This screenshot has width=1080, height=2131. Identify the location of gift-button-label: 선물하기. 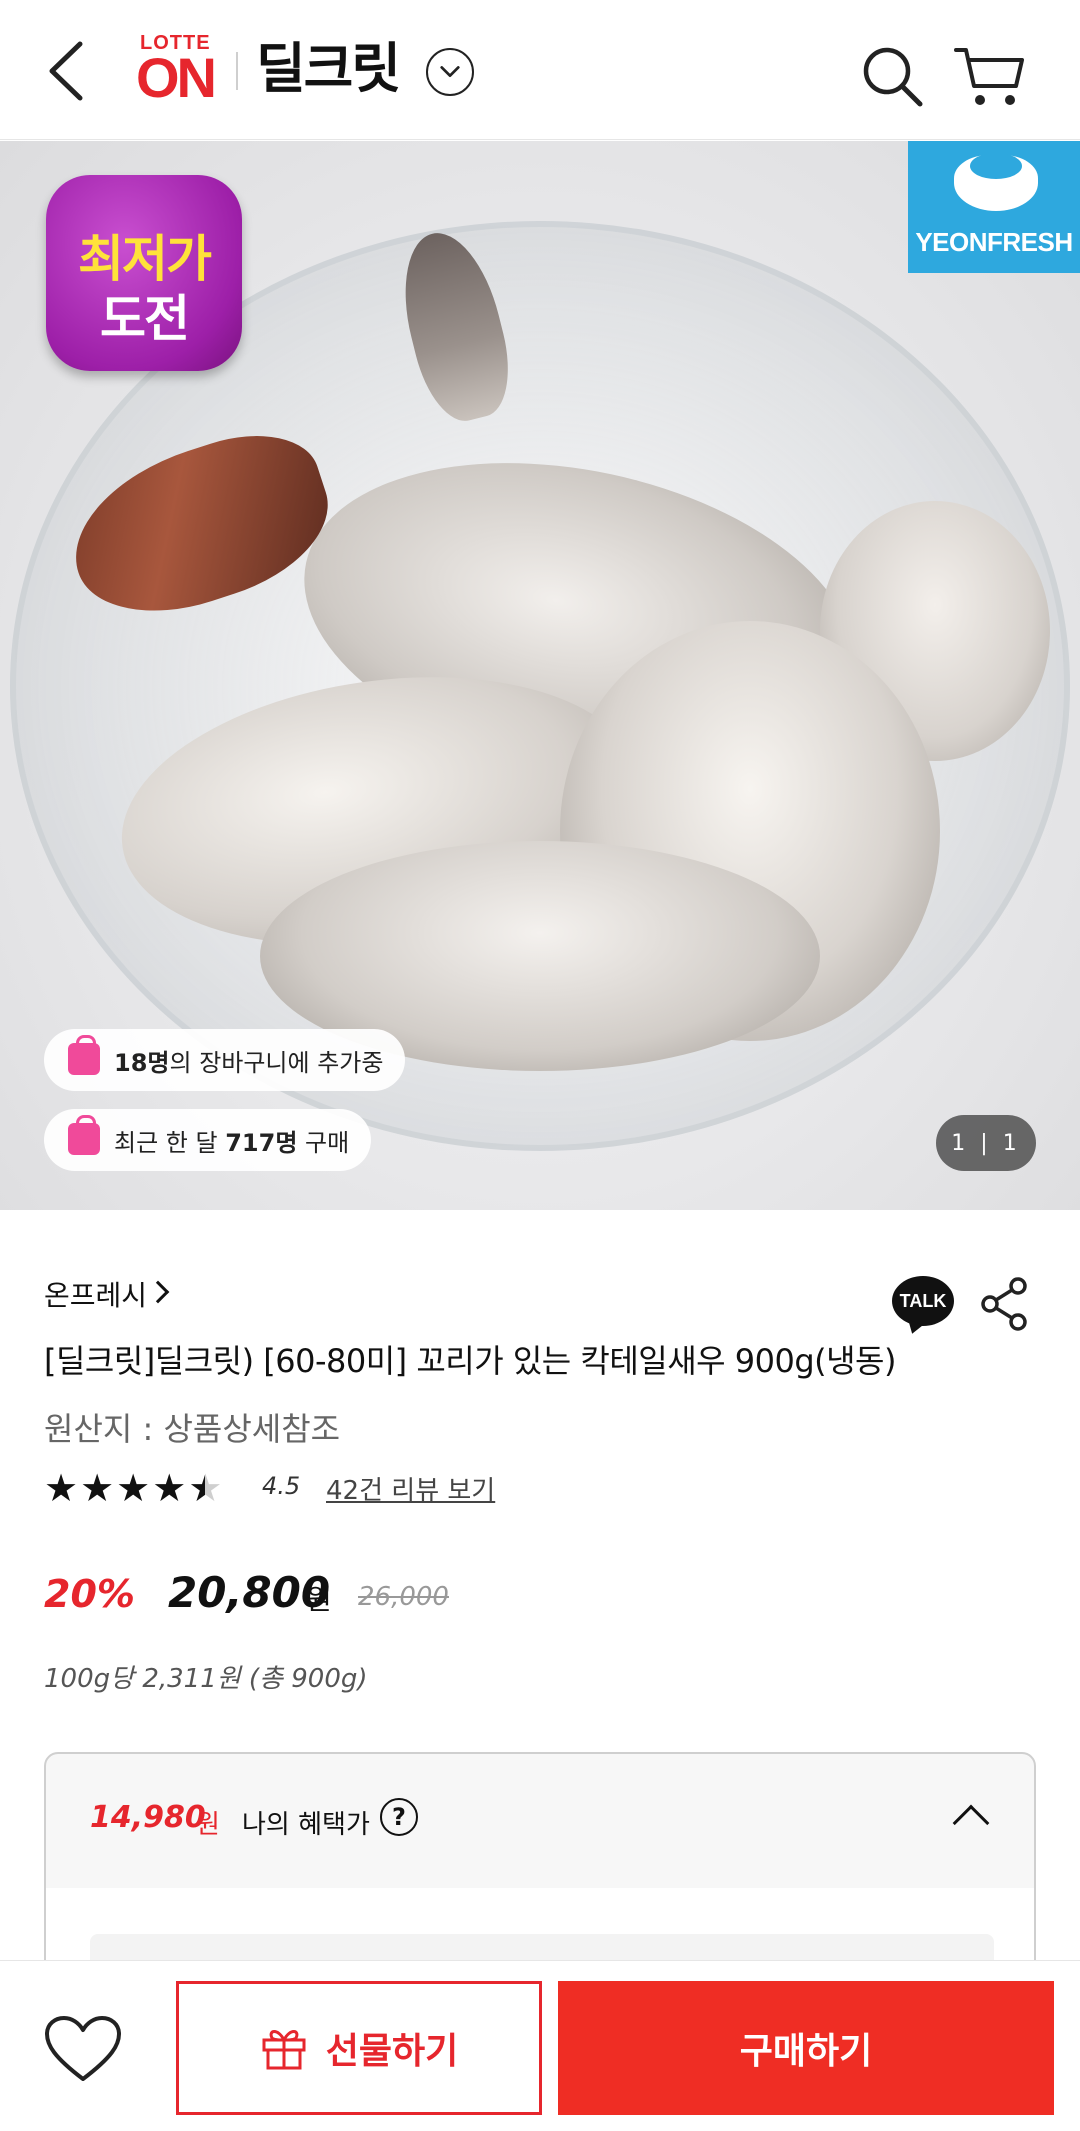
(392, 2051).